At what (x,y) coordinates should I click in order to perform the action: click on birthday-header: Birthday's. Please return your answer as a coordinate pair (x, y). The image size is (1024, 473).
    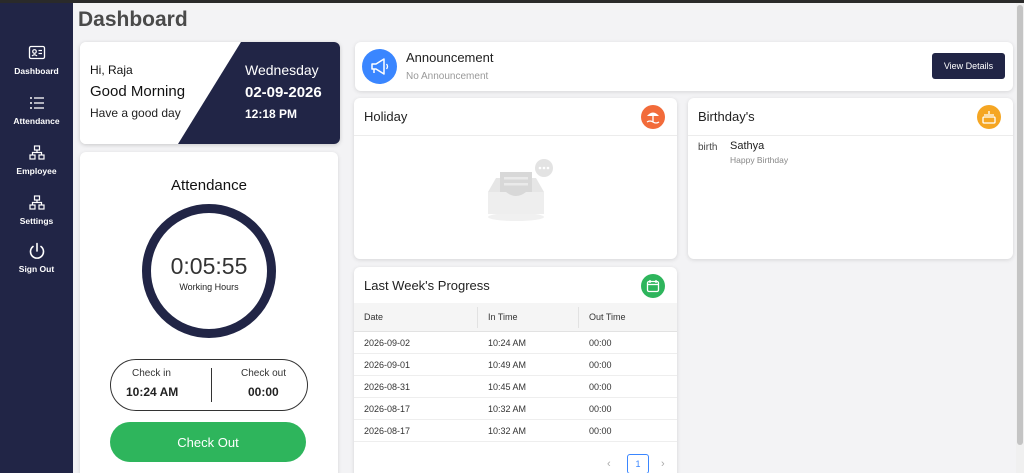
    Looking at the image, I should click on (850, 117).